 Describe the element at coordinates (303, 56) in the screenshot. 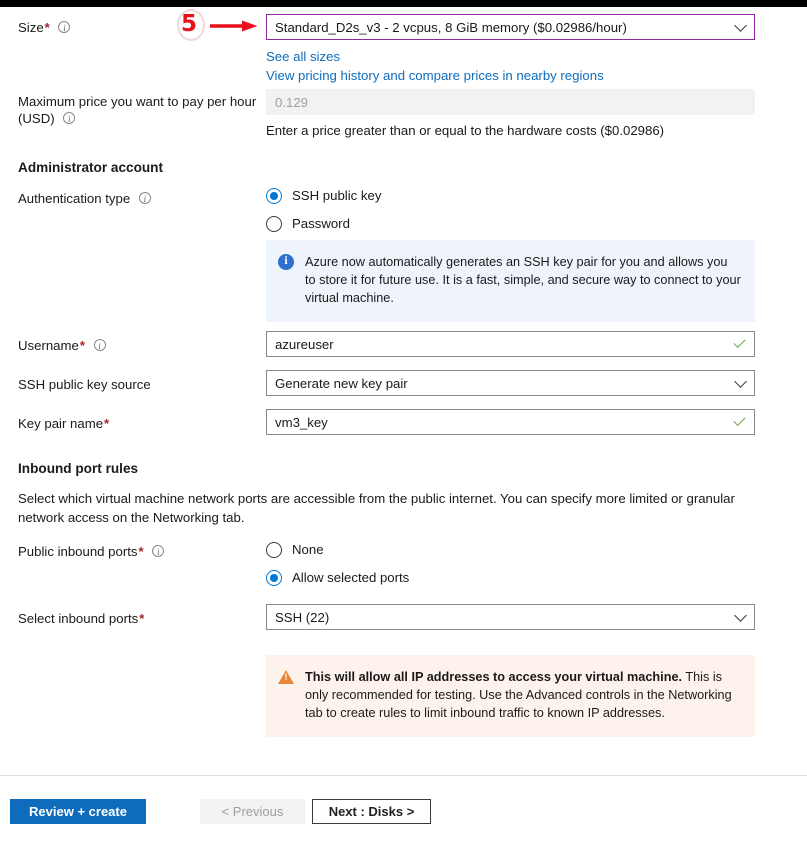

I see `see-all-sizes-link: See all sizes` at that location.